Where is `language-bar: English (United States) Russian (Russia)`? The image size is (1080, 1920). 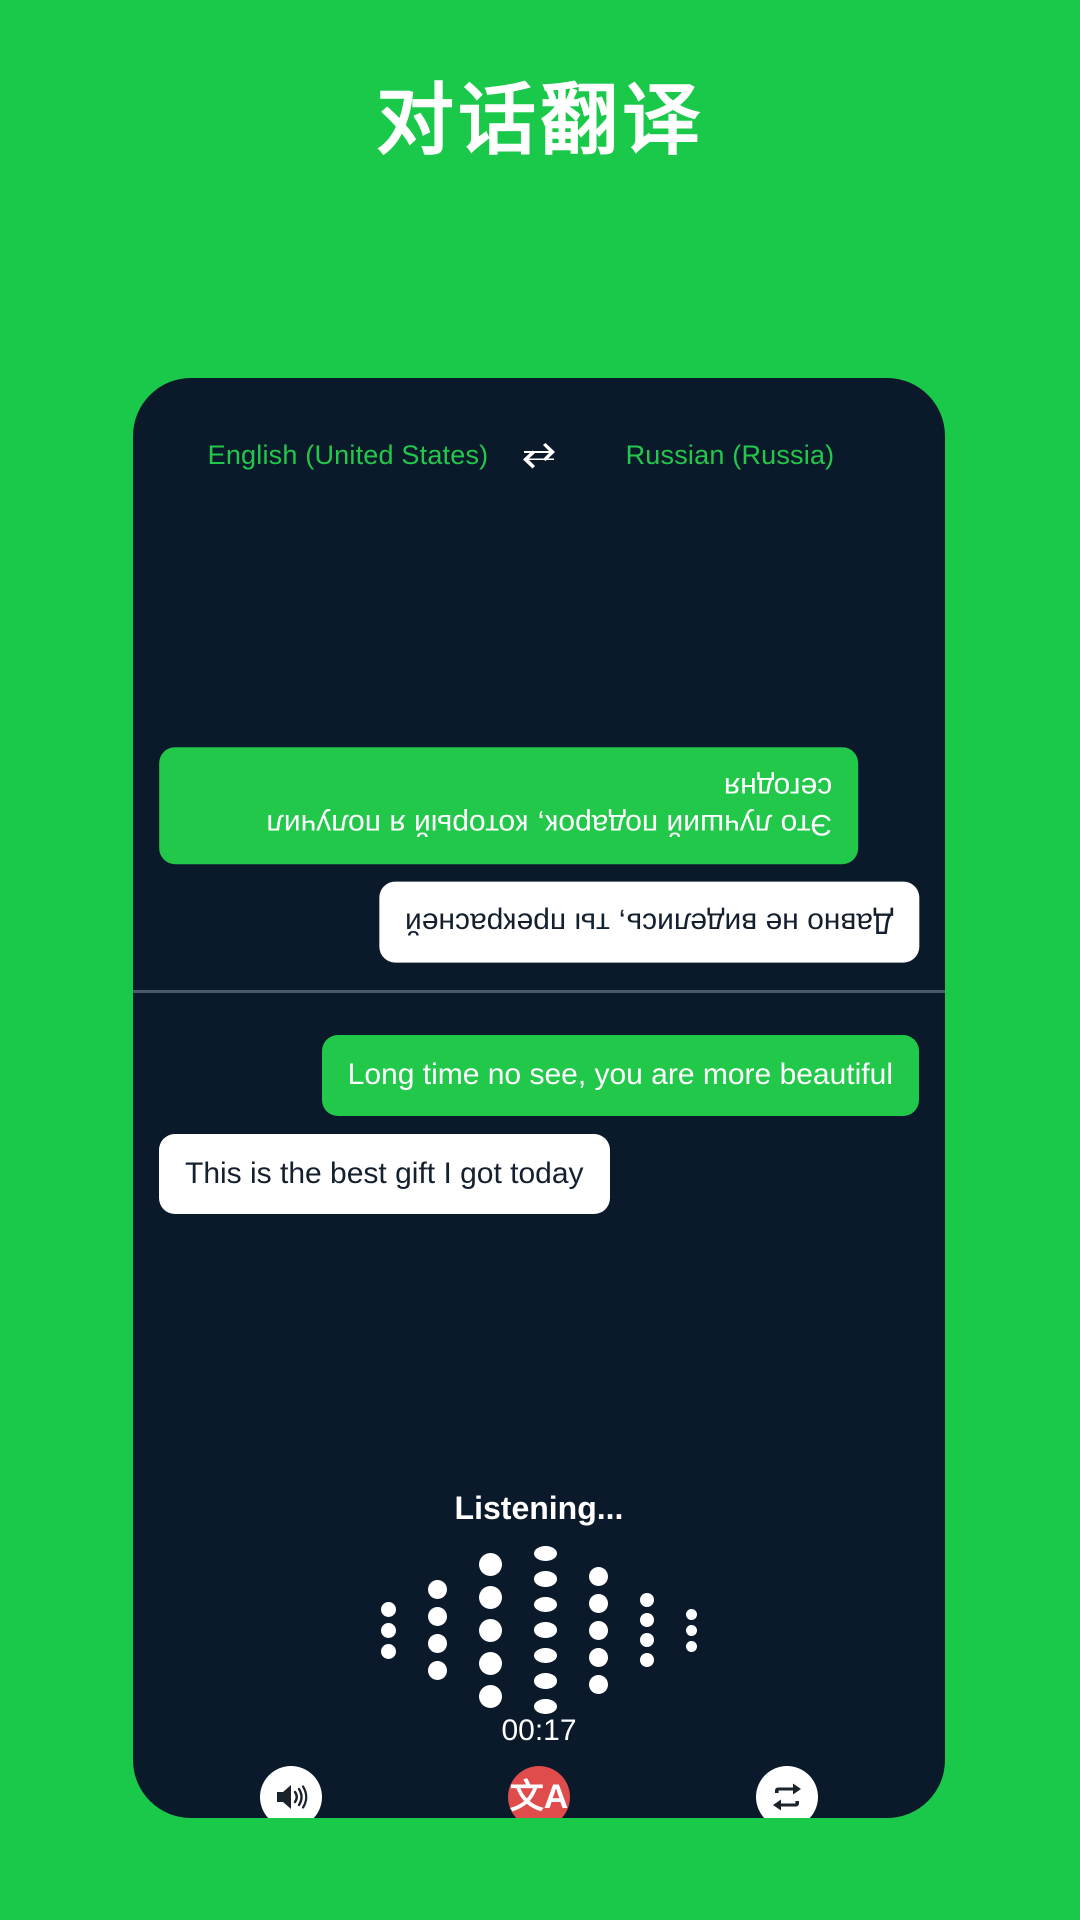
language-bar: English (United States) Russian (Russia) is located at coordinates (539, 455).